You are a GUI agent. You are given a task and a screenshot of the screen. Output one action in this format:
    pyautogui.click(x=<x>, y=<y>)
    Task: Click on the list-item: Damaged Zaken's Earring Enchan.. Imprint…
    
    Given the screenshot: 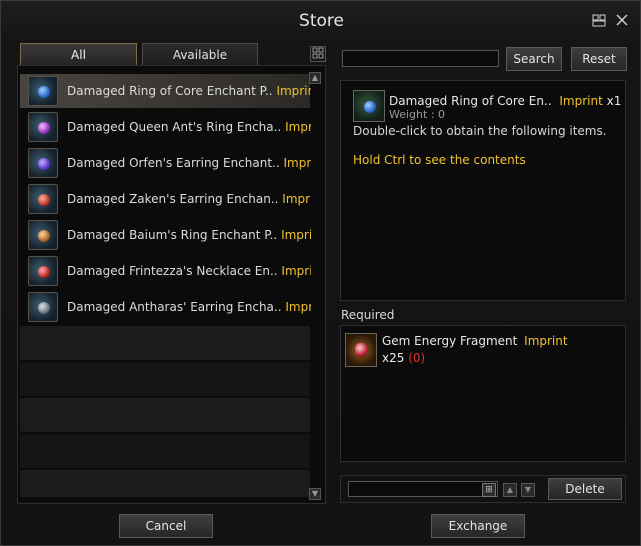 What is the action you would take?
    pyautogui.click(x=165, y=199)
    